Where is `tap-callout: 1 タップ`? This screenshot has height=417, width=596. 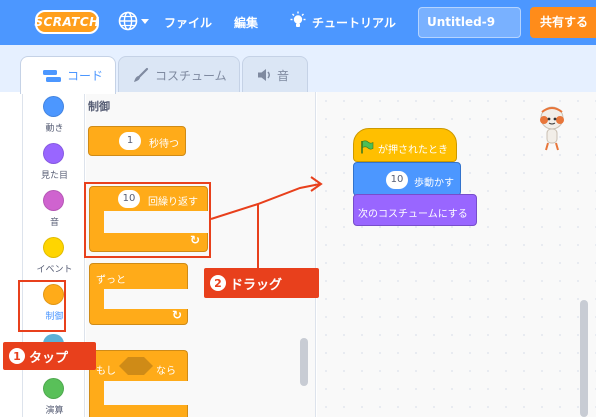
tap-callout: 1 タップ is located at coordinates (49, 356).